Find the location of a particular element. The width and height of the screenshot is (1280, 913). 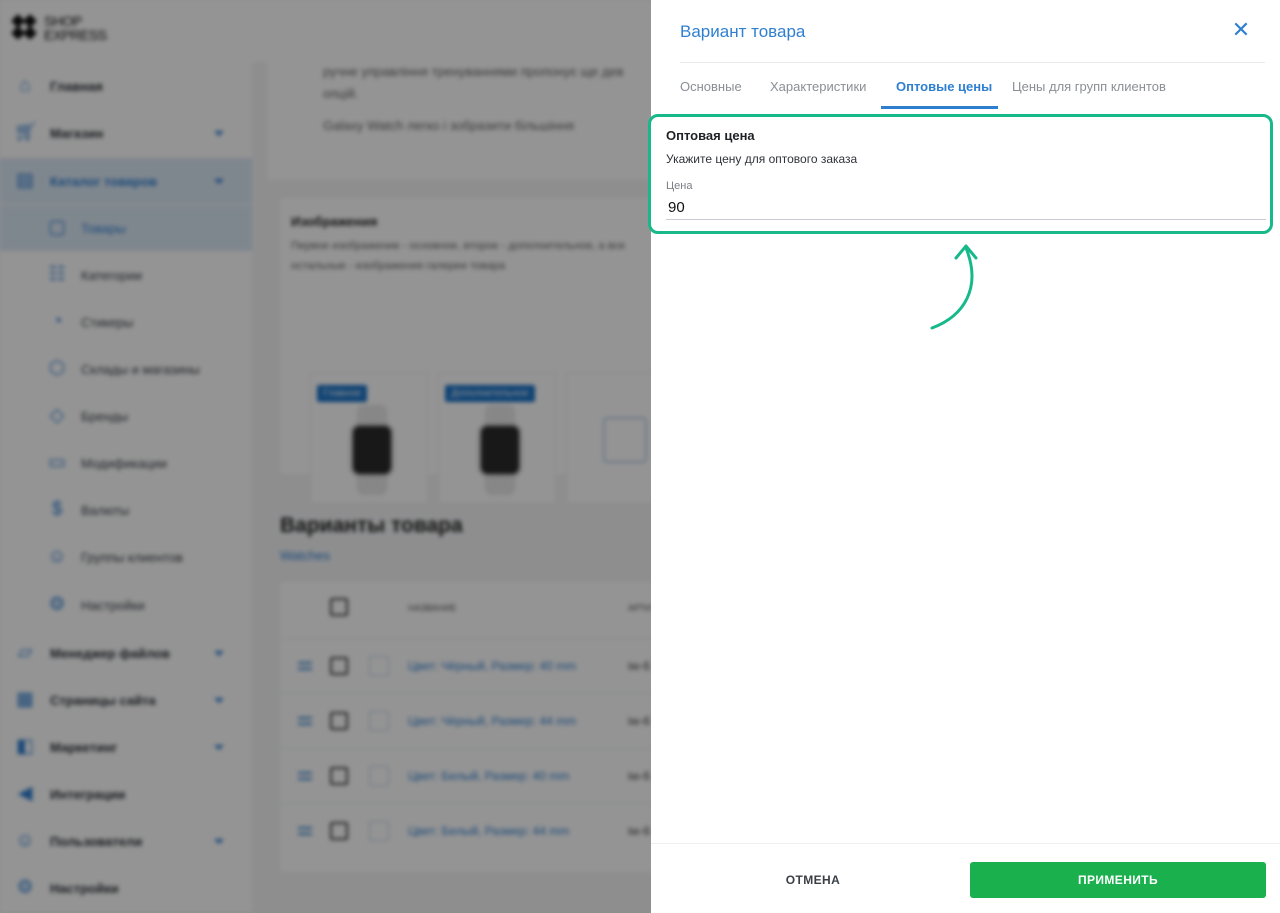

wholesale-price-title: Оптовая цена is located at coordinates (710, 135).